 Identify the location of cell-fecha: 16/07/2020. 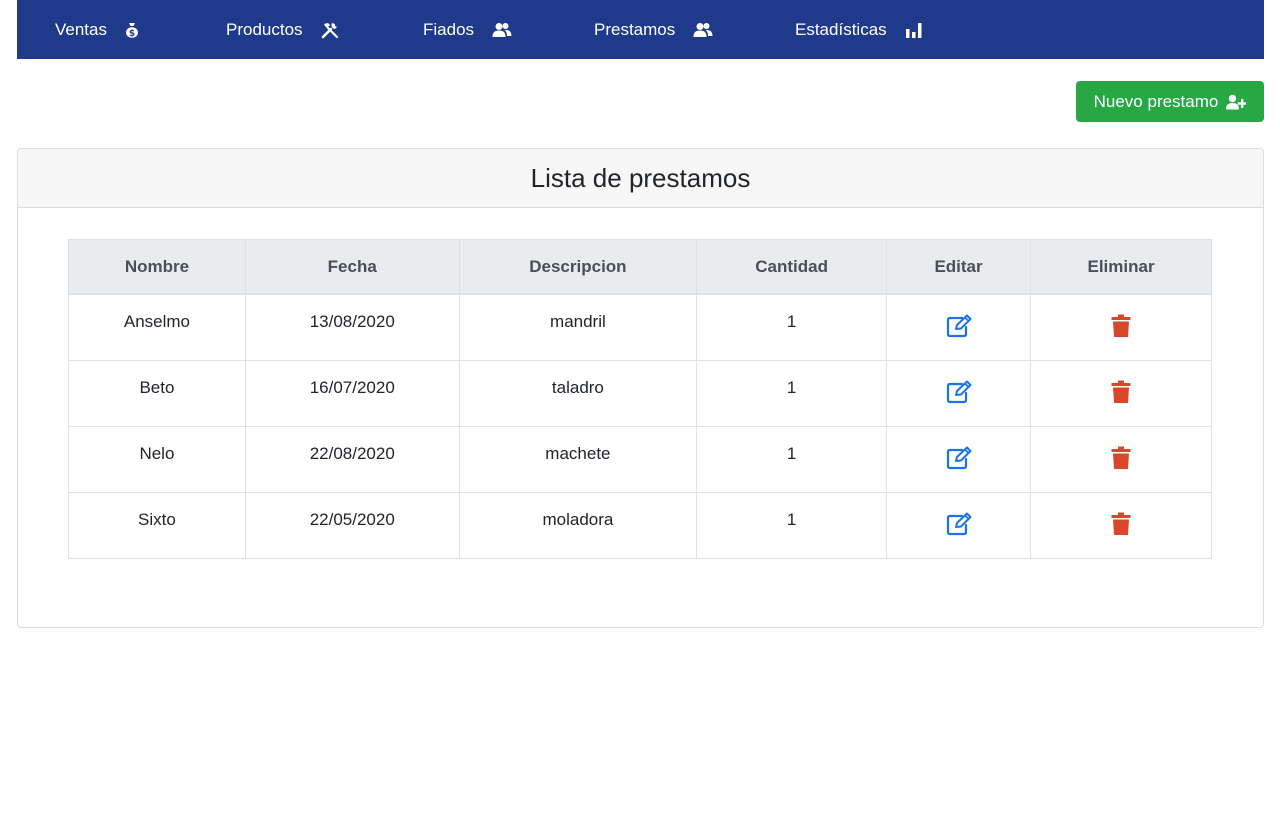
(352, 393).